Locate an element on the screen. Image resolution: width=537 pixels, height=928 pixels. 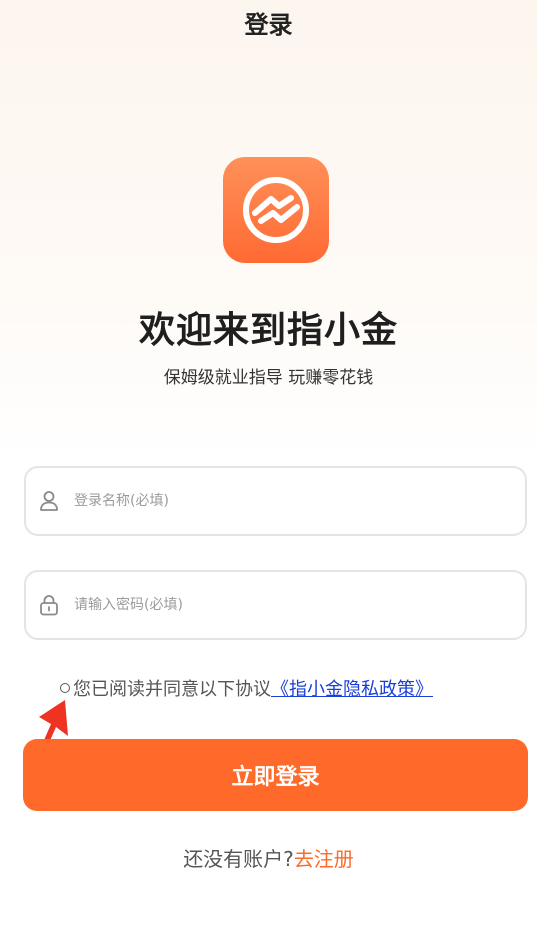
app-logo-icon is located at coordinates (276, 210).